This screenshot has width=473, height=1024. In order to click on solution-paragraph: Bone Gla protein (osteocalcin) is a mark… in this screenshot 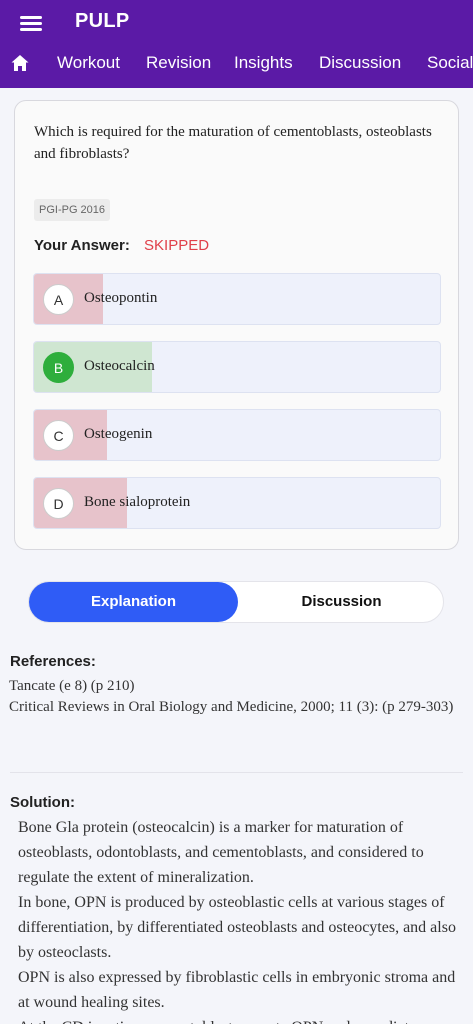, I will do `click(221, 852)`.